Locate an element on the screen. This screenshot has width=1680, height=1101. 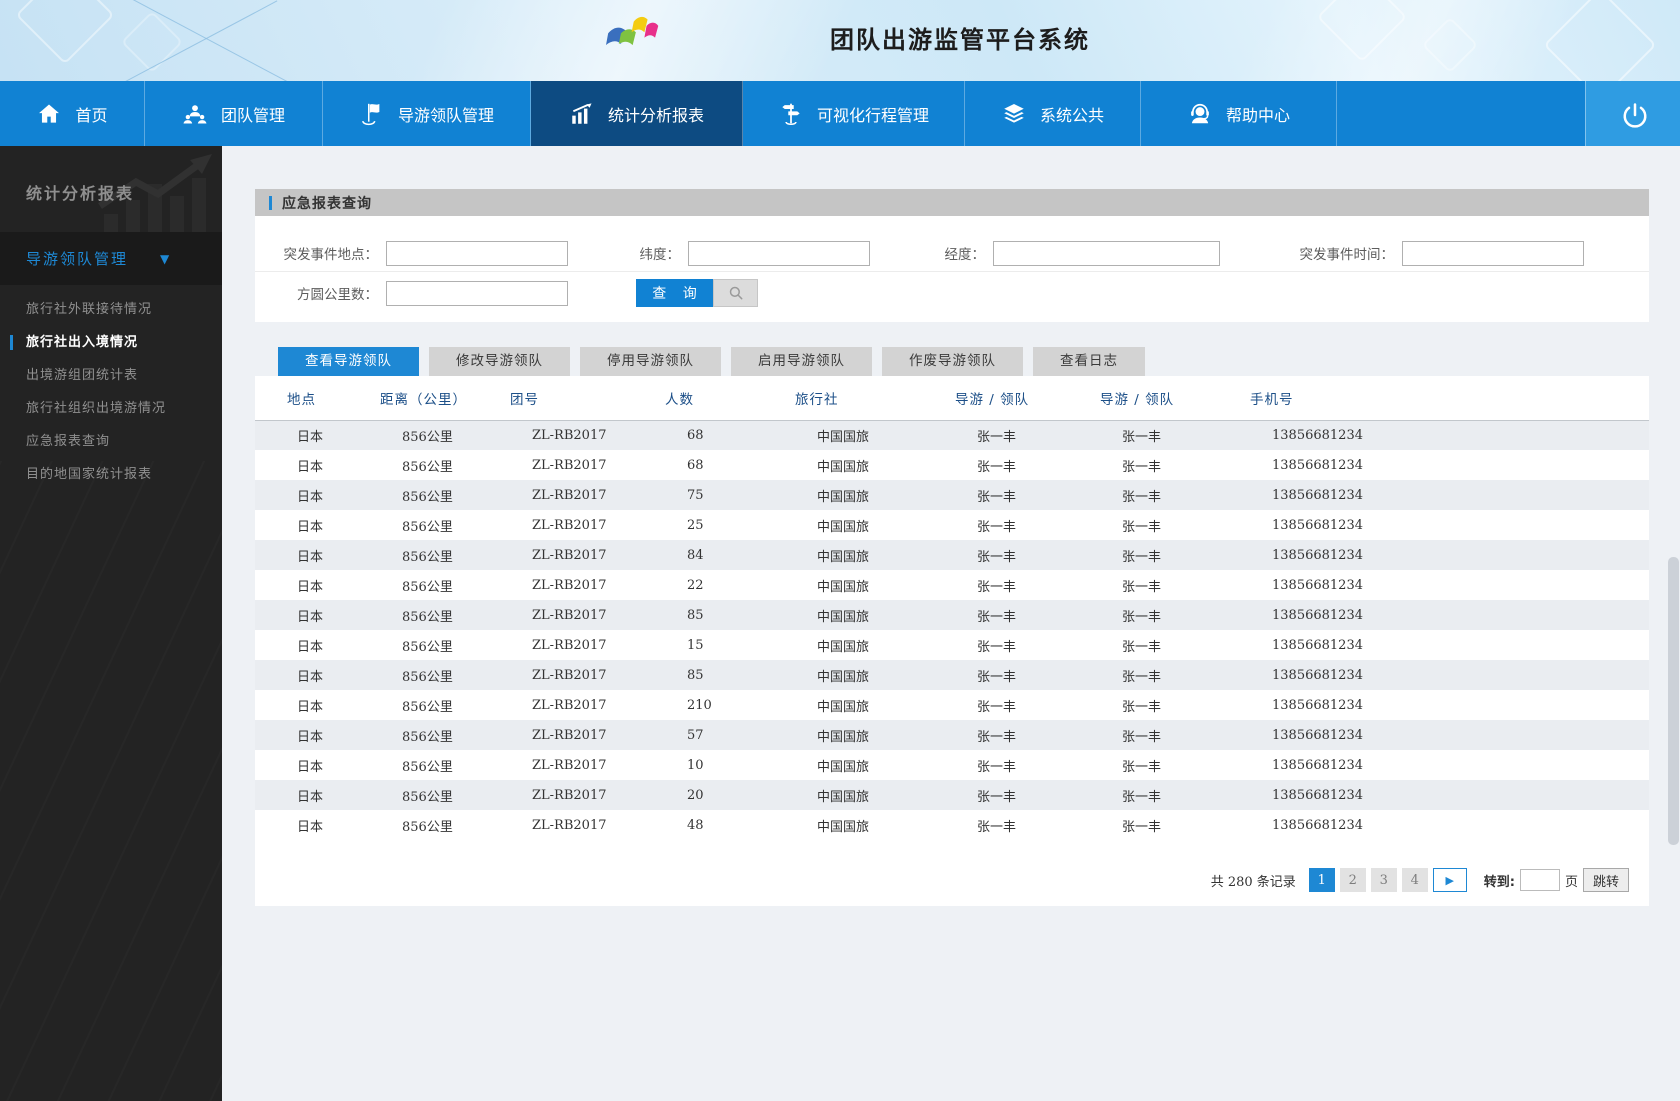
sidebar-item: 旅行社出入境情况 is located at coordinates (111, 342).